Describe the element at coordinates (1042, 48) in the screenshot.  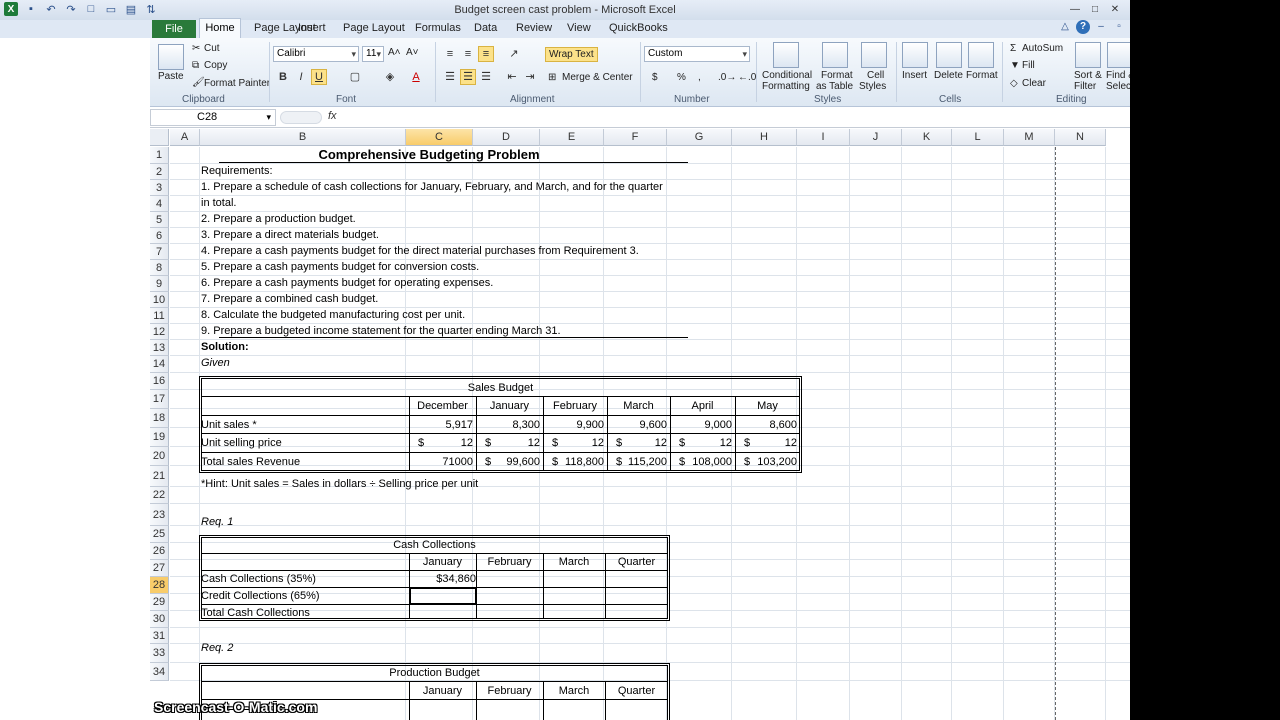
I see `autosum-button: AutoSum` at that location.